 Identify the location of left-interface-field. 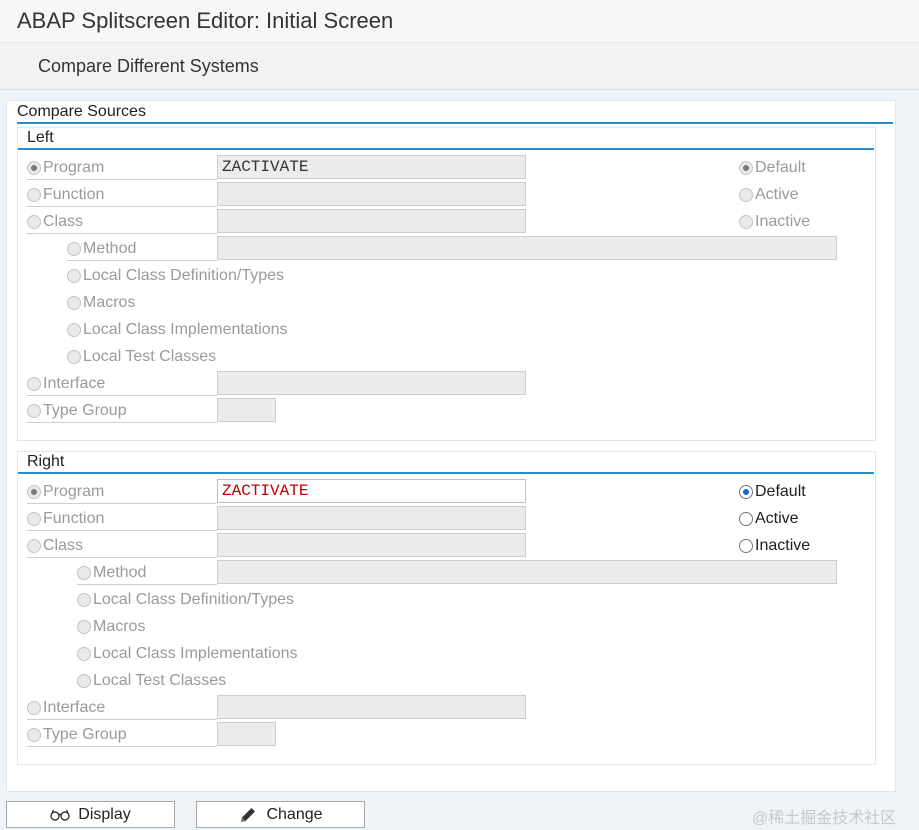
(371, 383).